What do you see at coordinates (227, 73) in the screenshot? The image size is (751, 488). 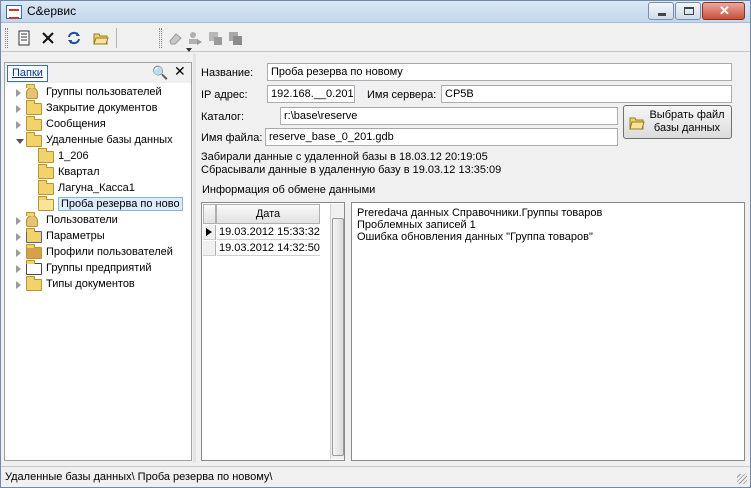 I see `name-label: Название:` at bounding box center [227, 73].